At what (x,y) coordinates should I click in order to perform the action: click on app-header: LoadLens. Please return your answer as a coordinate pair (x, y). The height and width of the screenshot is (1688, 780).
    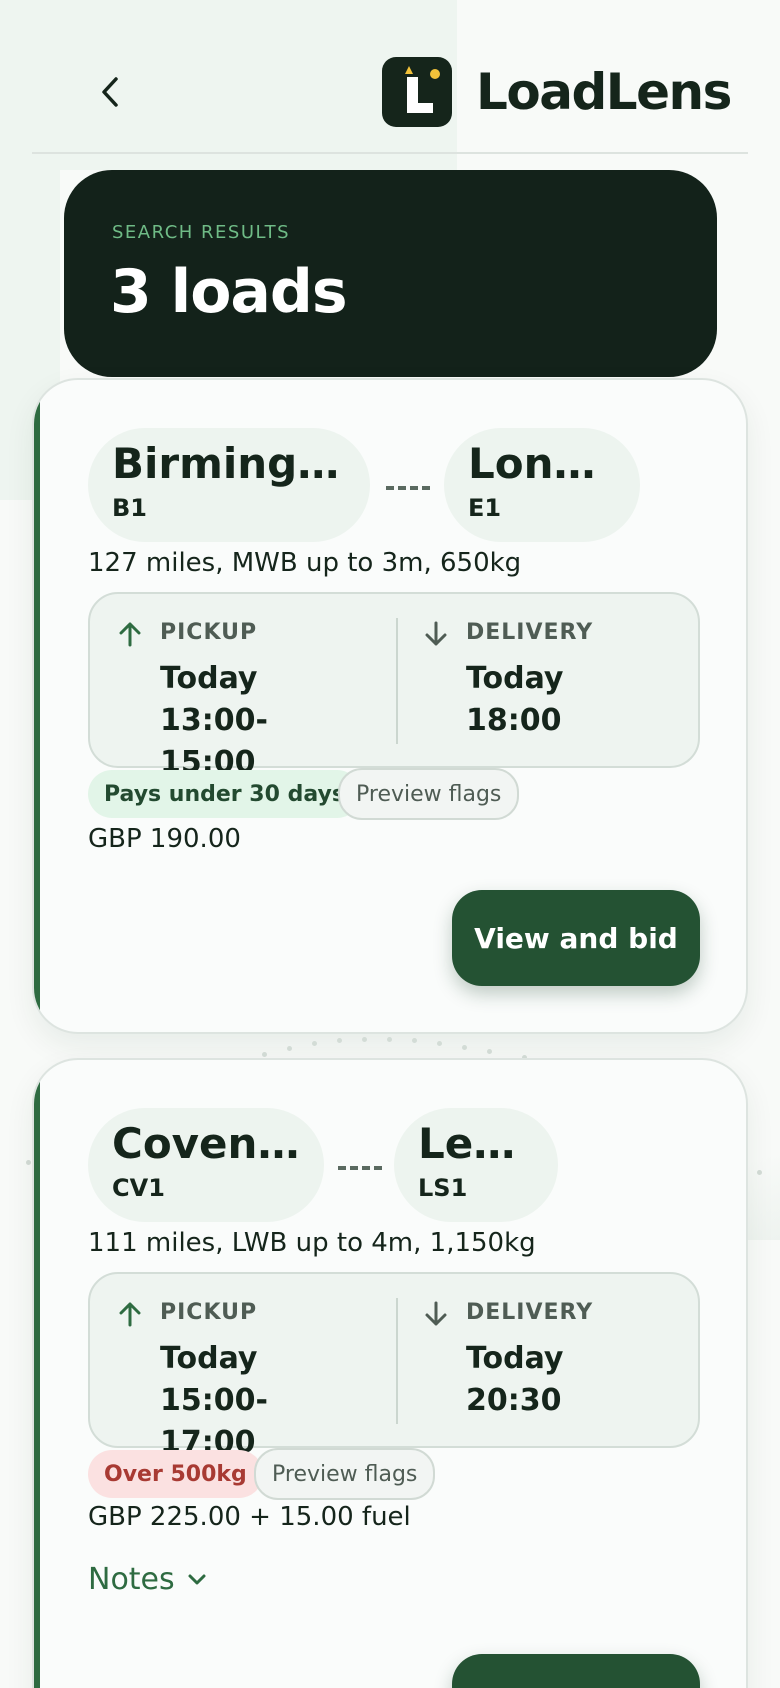
    Looking at the image, I should click on (390, 77).